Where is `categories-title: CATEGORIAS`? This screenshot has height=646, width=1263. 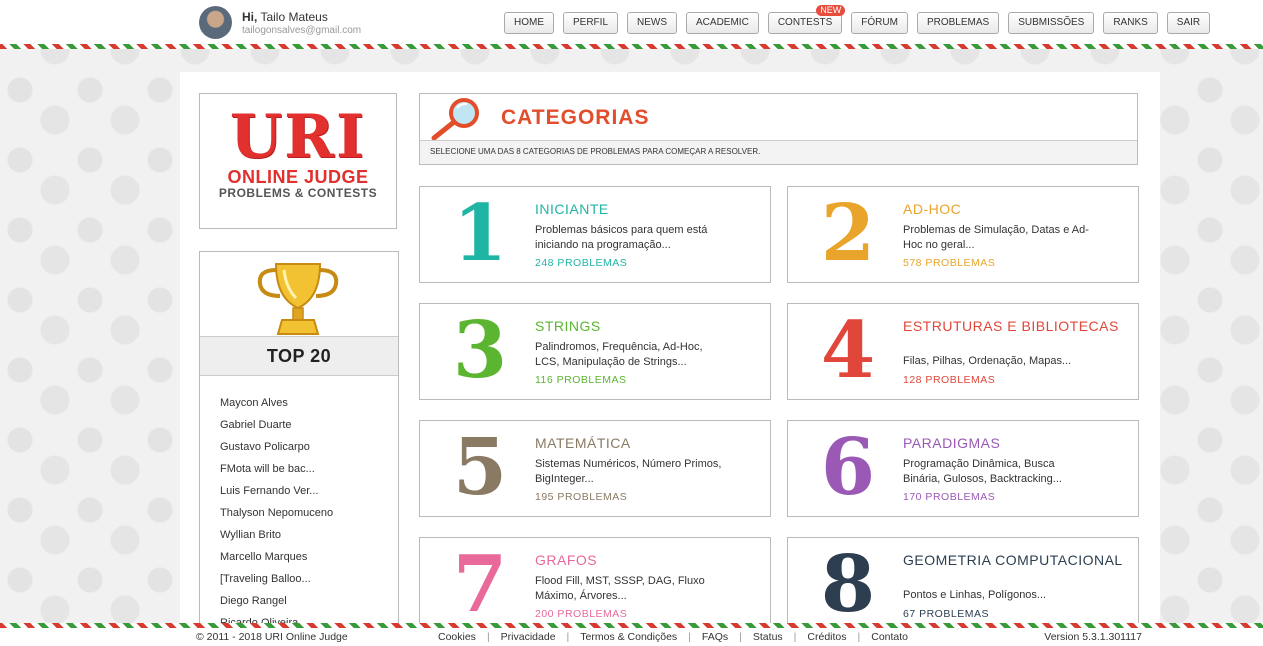 categories-title: CATEGORIAS is located at coordinates (575, 117).